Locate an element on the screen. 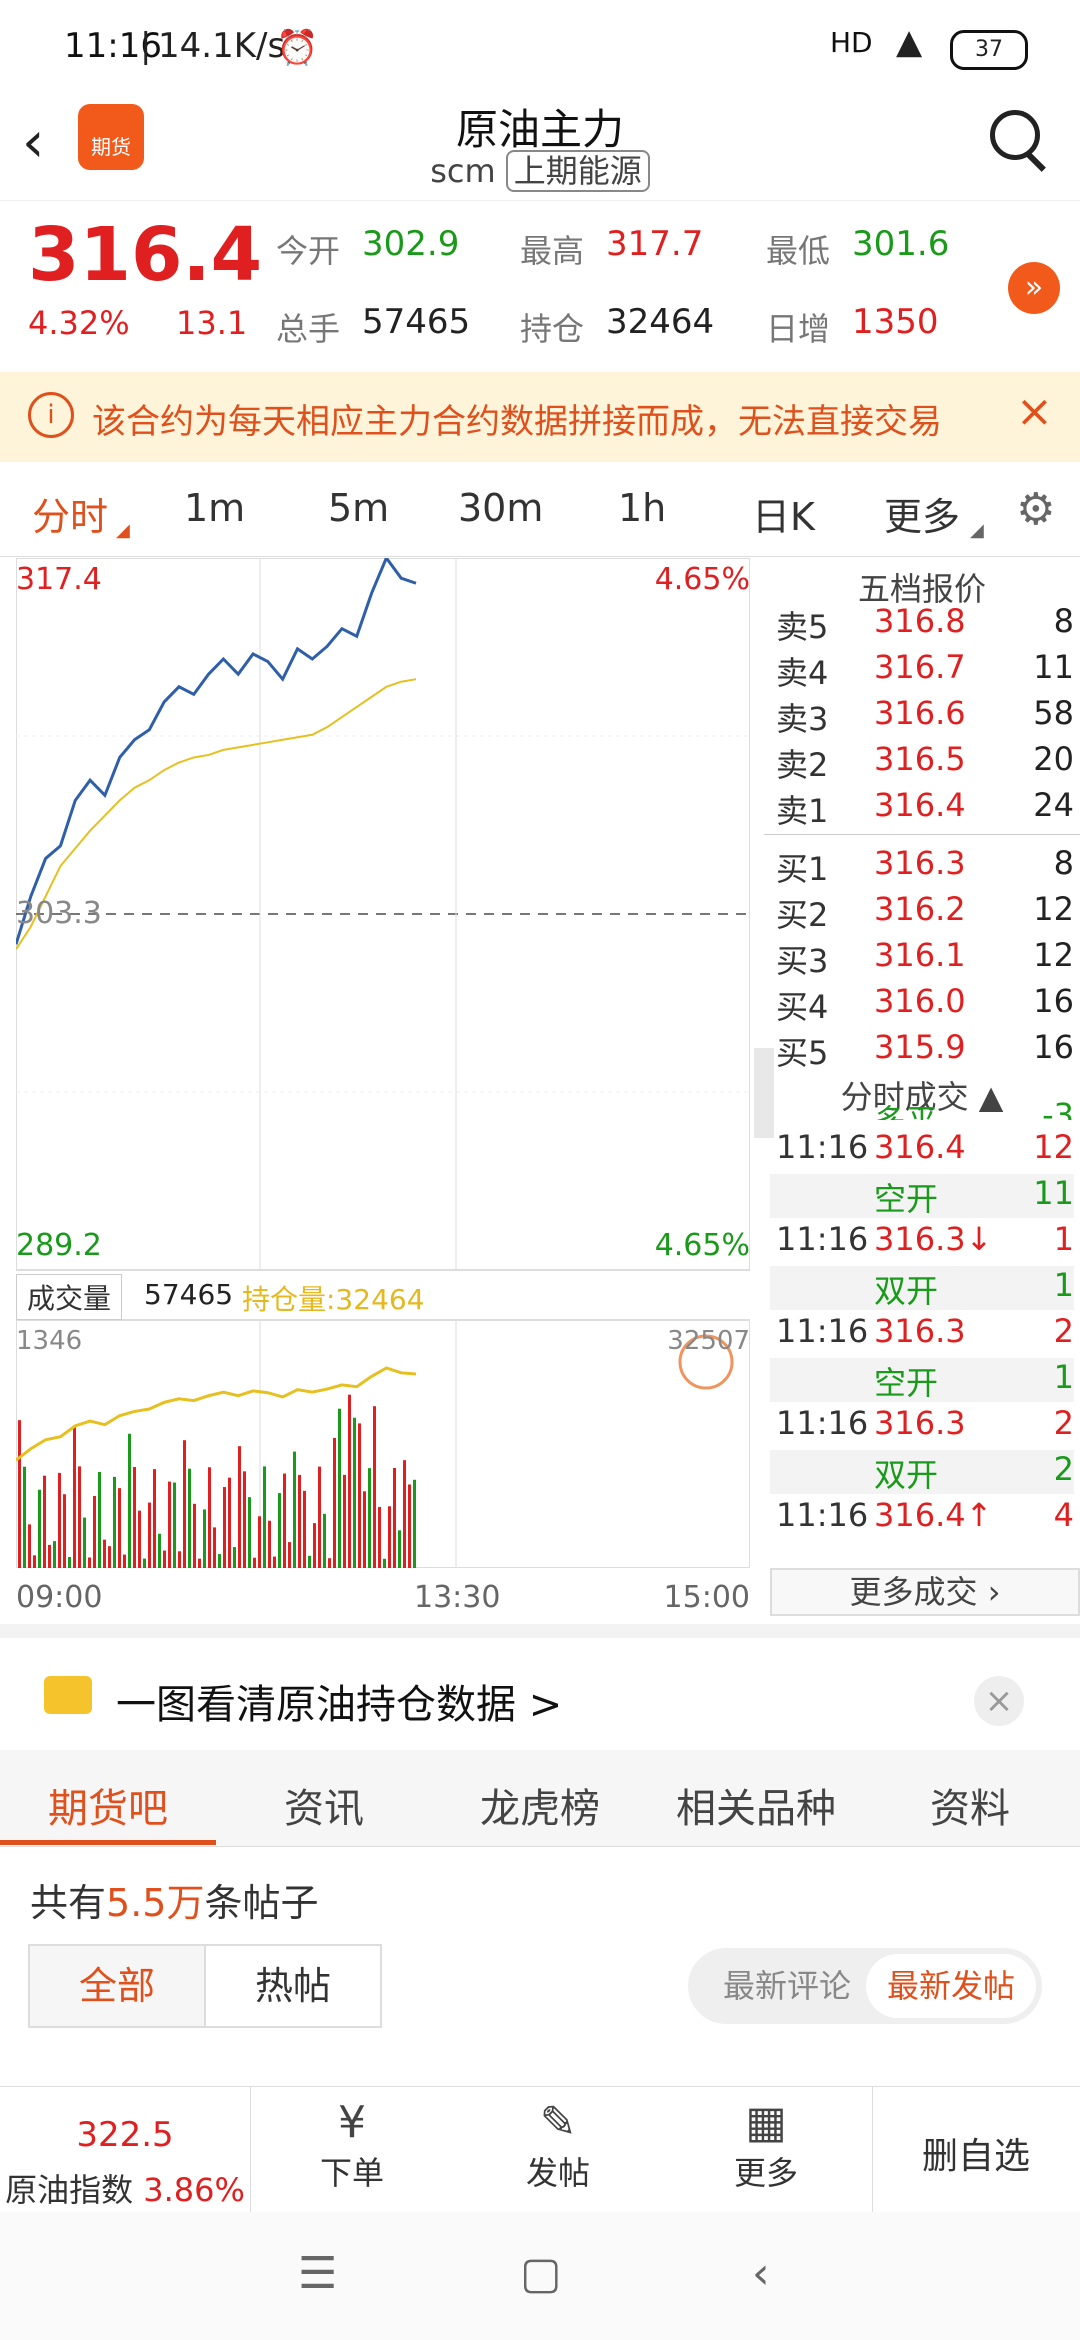 This screenshot has width=1080, height=2340. ask-row: 卖4 316.7 11 is located at coordinates (922, 670).